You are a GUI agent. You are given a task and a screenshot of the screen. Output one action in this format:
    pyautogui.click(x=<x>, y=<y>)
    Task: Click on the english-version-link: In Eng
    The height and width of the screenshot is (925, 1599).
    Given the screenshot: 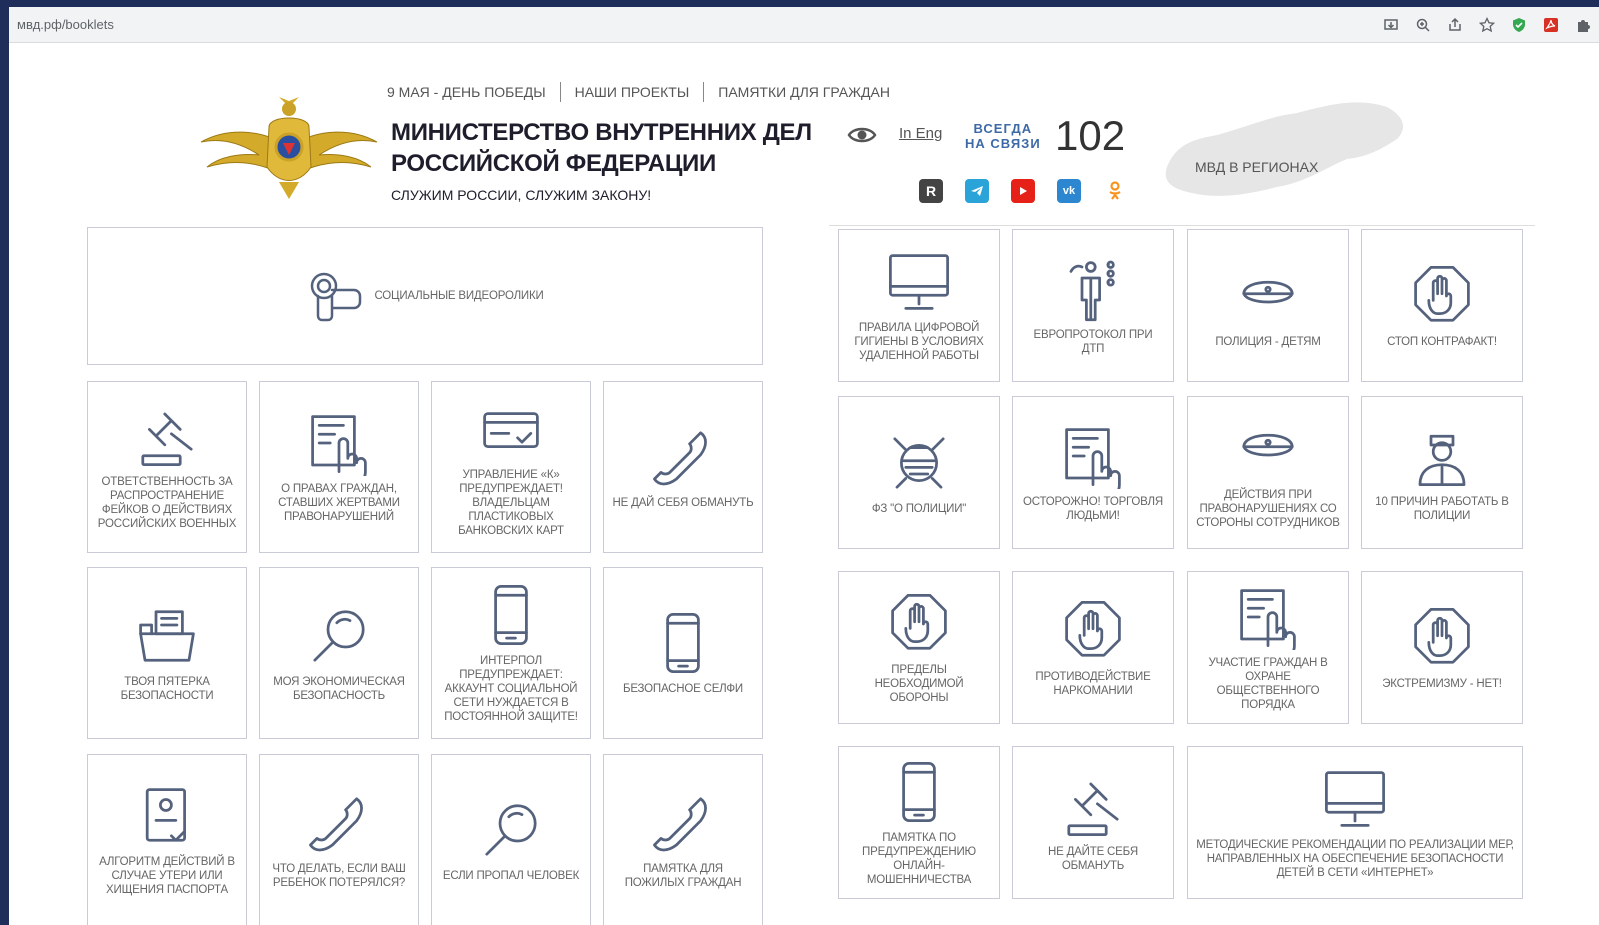 What is the action you would take?
    pyautogui.click(x=920, y=133)
    